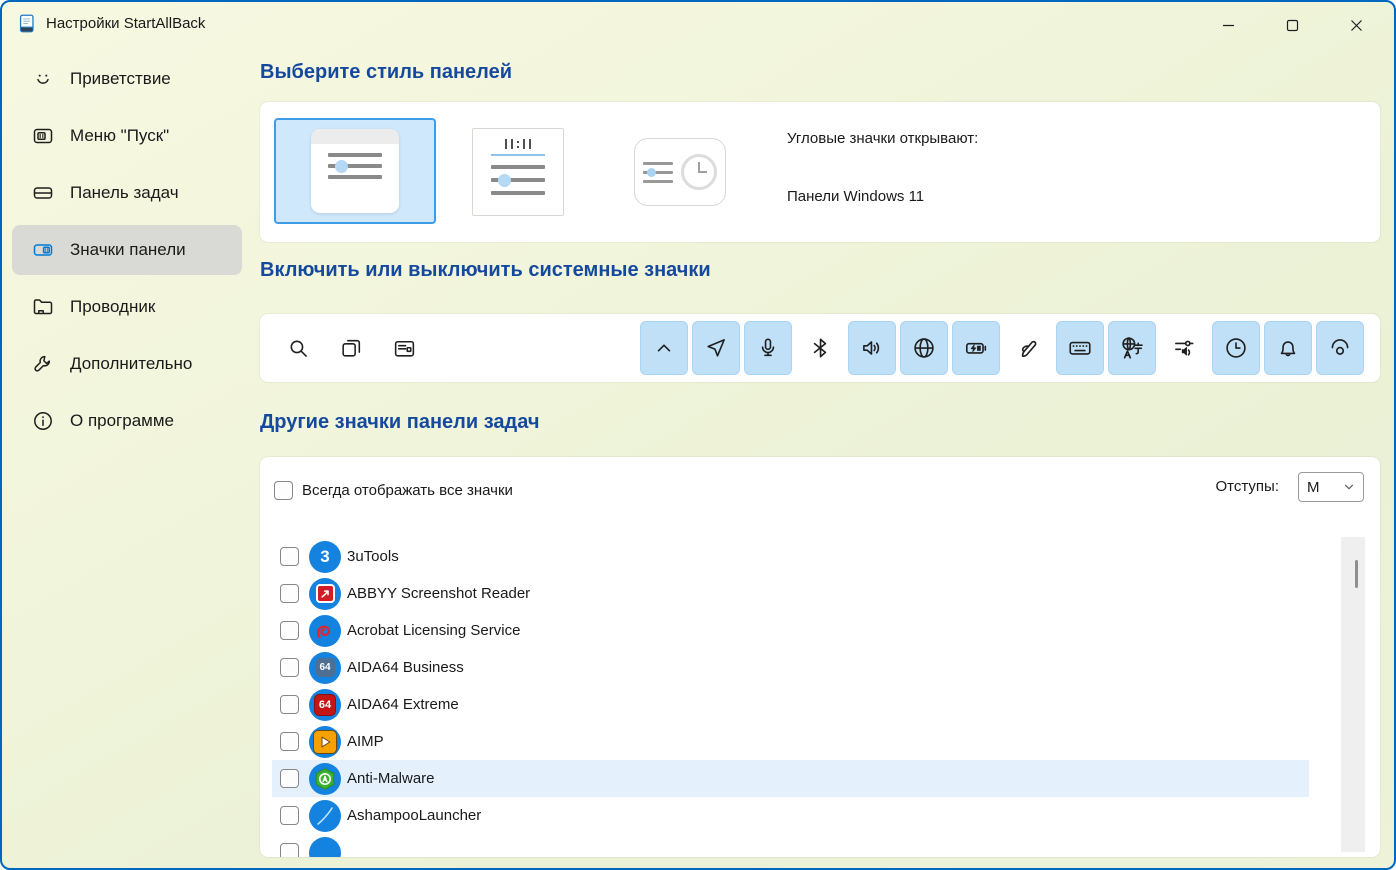 The width and height of the screenshot is (1396, 870). Describe the element at coordinates (1349, 487) in the screenshot. I see `chevron-down-icon` at that location.